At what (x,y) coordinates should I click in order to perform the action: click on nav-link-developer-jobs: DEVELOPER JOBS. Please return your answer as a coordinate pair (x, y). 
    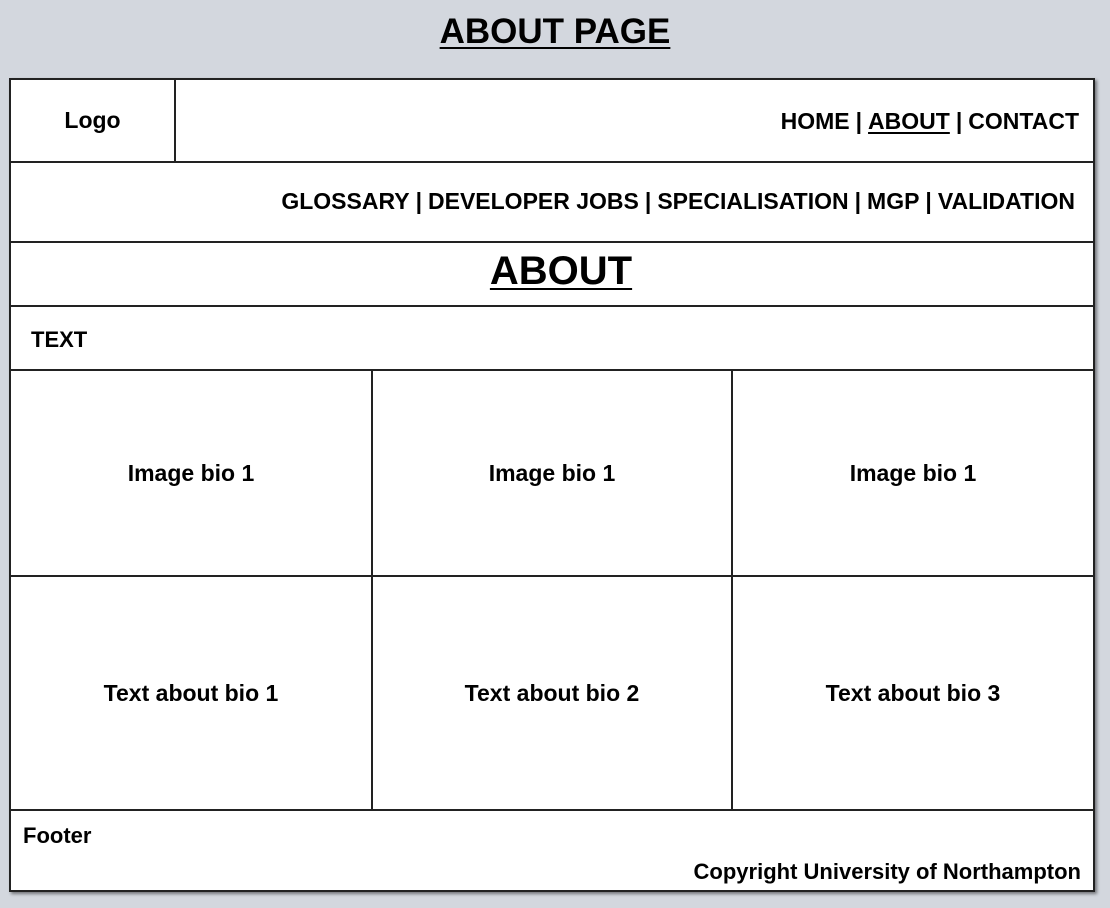
    Looking at the image, I should click on (533, 201).